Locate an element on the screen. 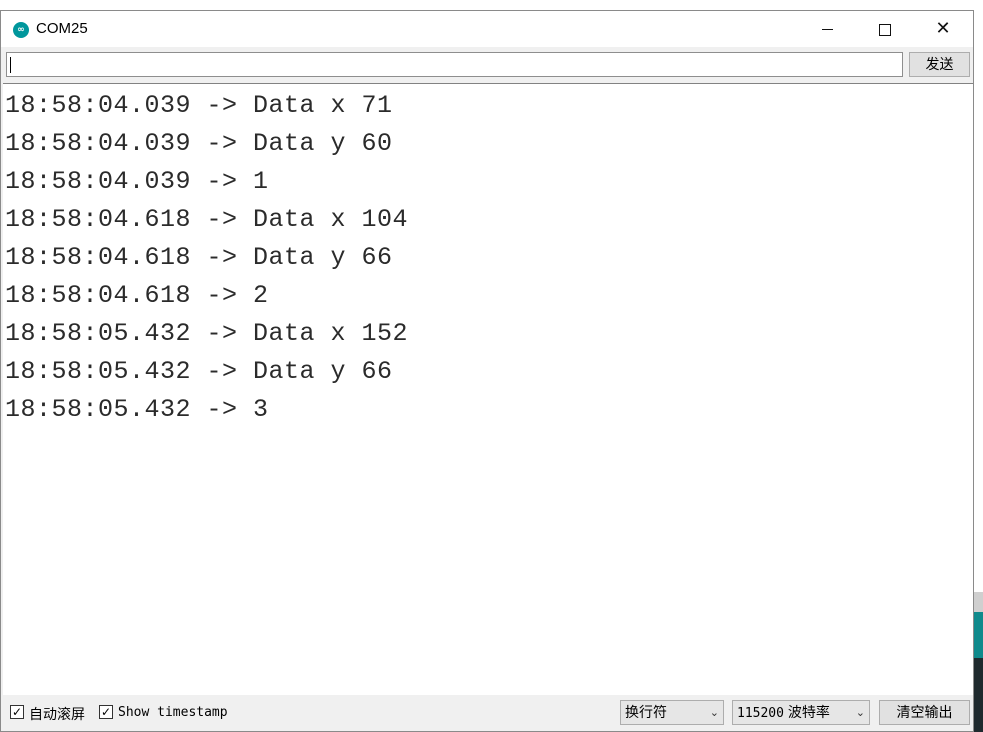  minimize-icon is located at coordinates (827, 29).